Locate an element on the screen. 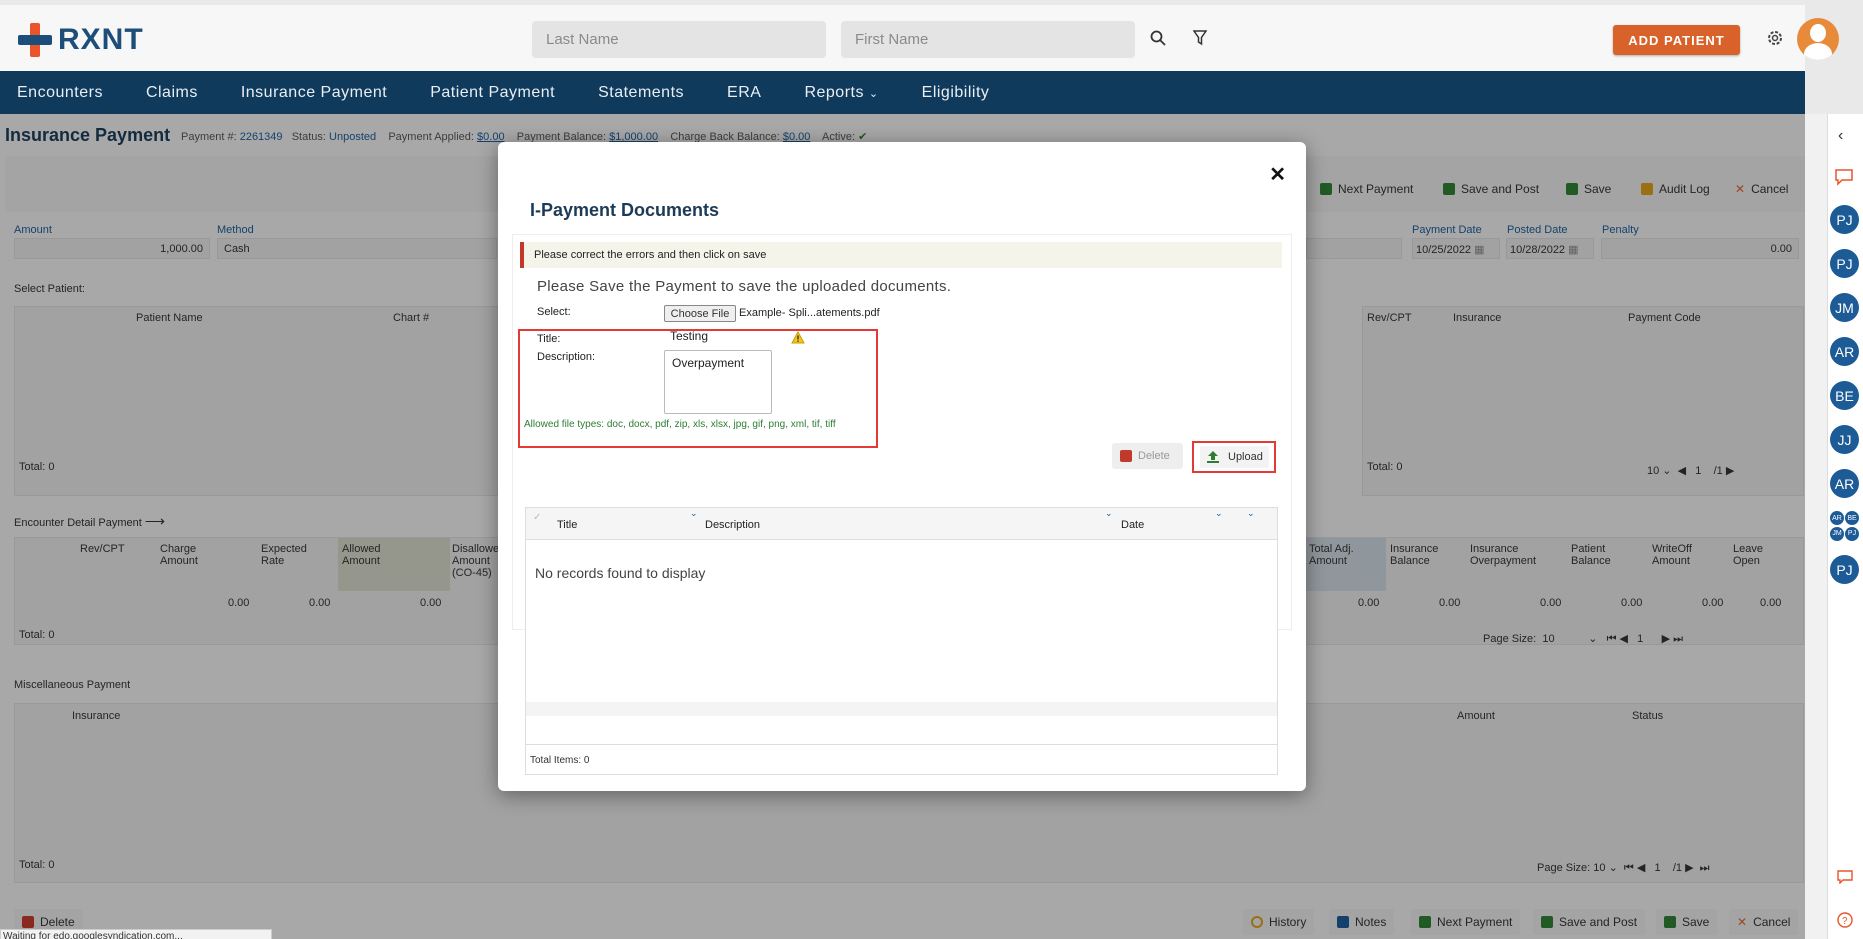 Image resolution: width=1863 pixels, height=939 pixels. upload-label: Upload is located at coordinates (1245, 457).